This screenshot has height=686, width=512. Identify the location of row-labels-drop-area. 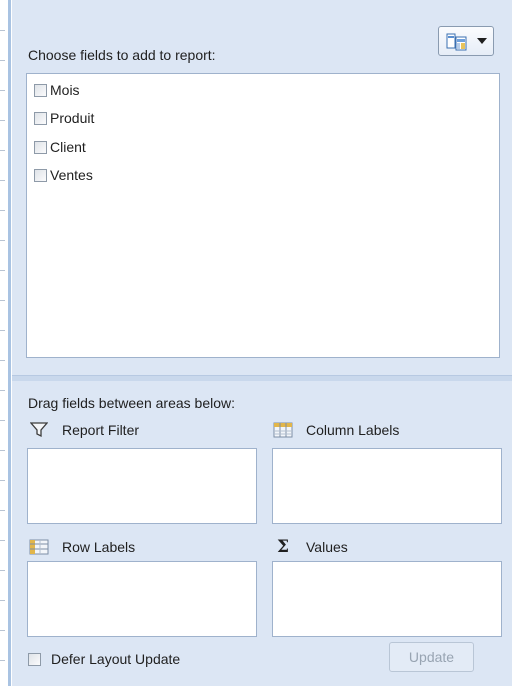
(142, 599).